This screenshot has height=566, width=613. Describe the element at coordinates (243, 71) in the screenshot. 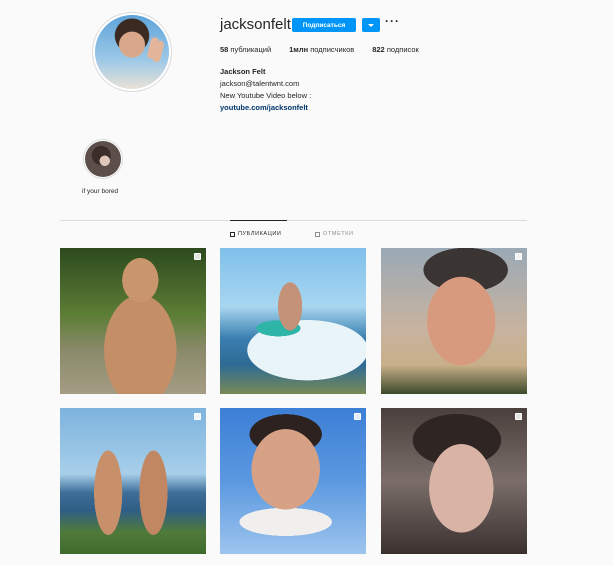

I see `bio-name: Jackson Felt` at that location.